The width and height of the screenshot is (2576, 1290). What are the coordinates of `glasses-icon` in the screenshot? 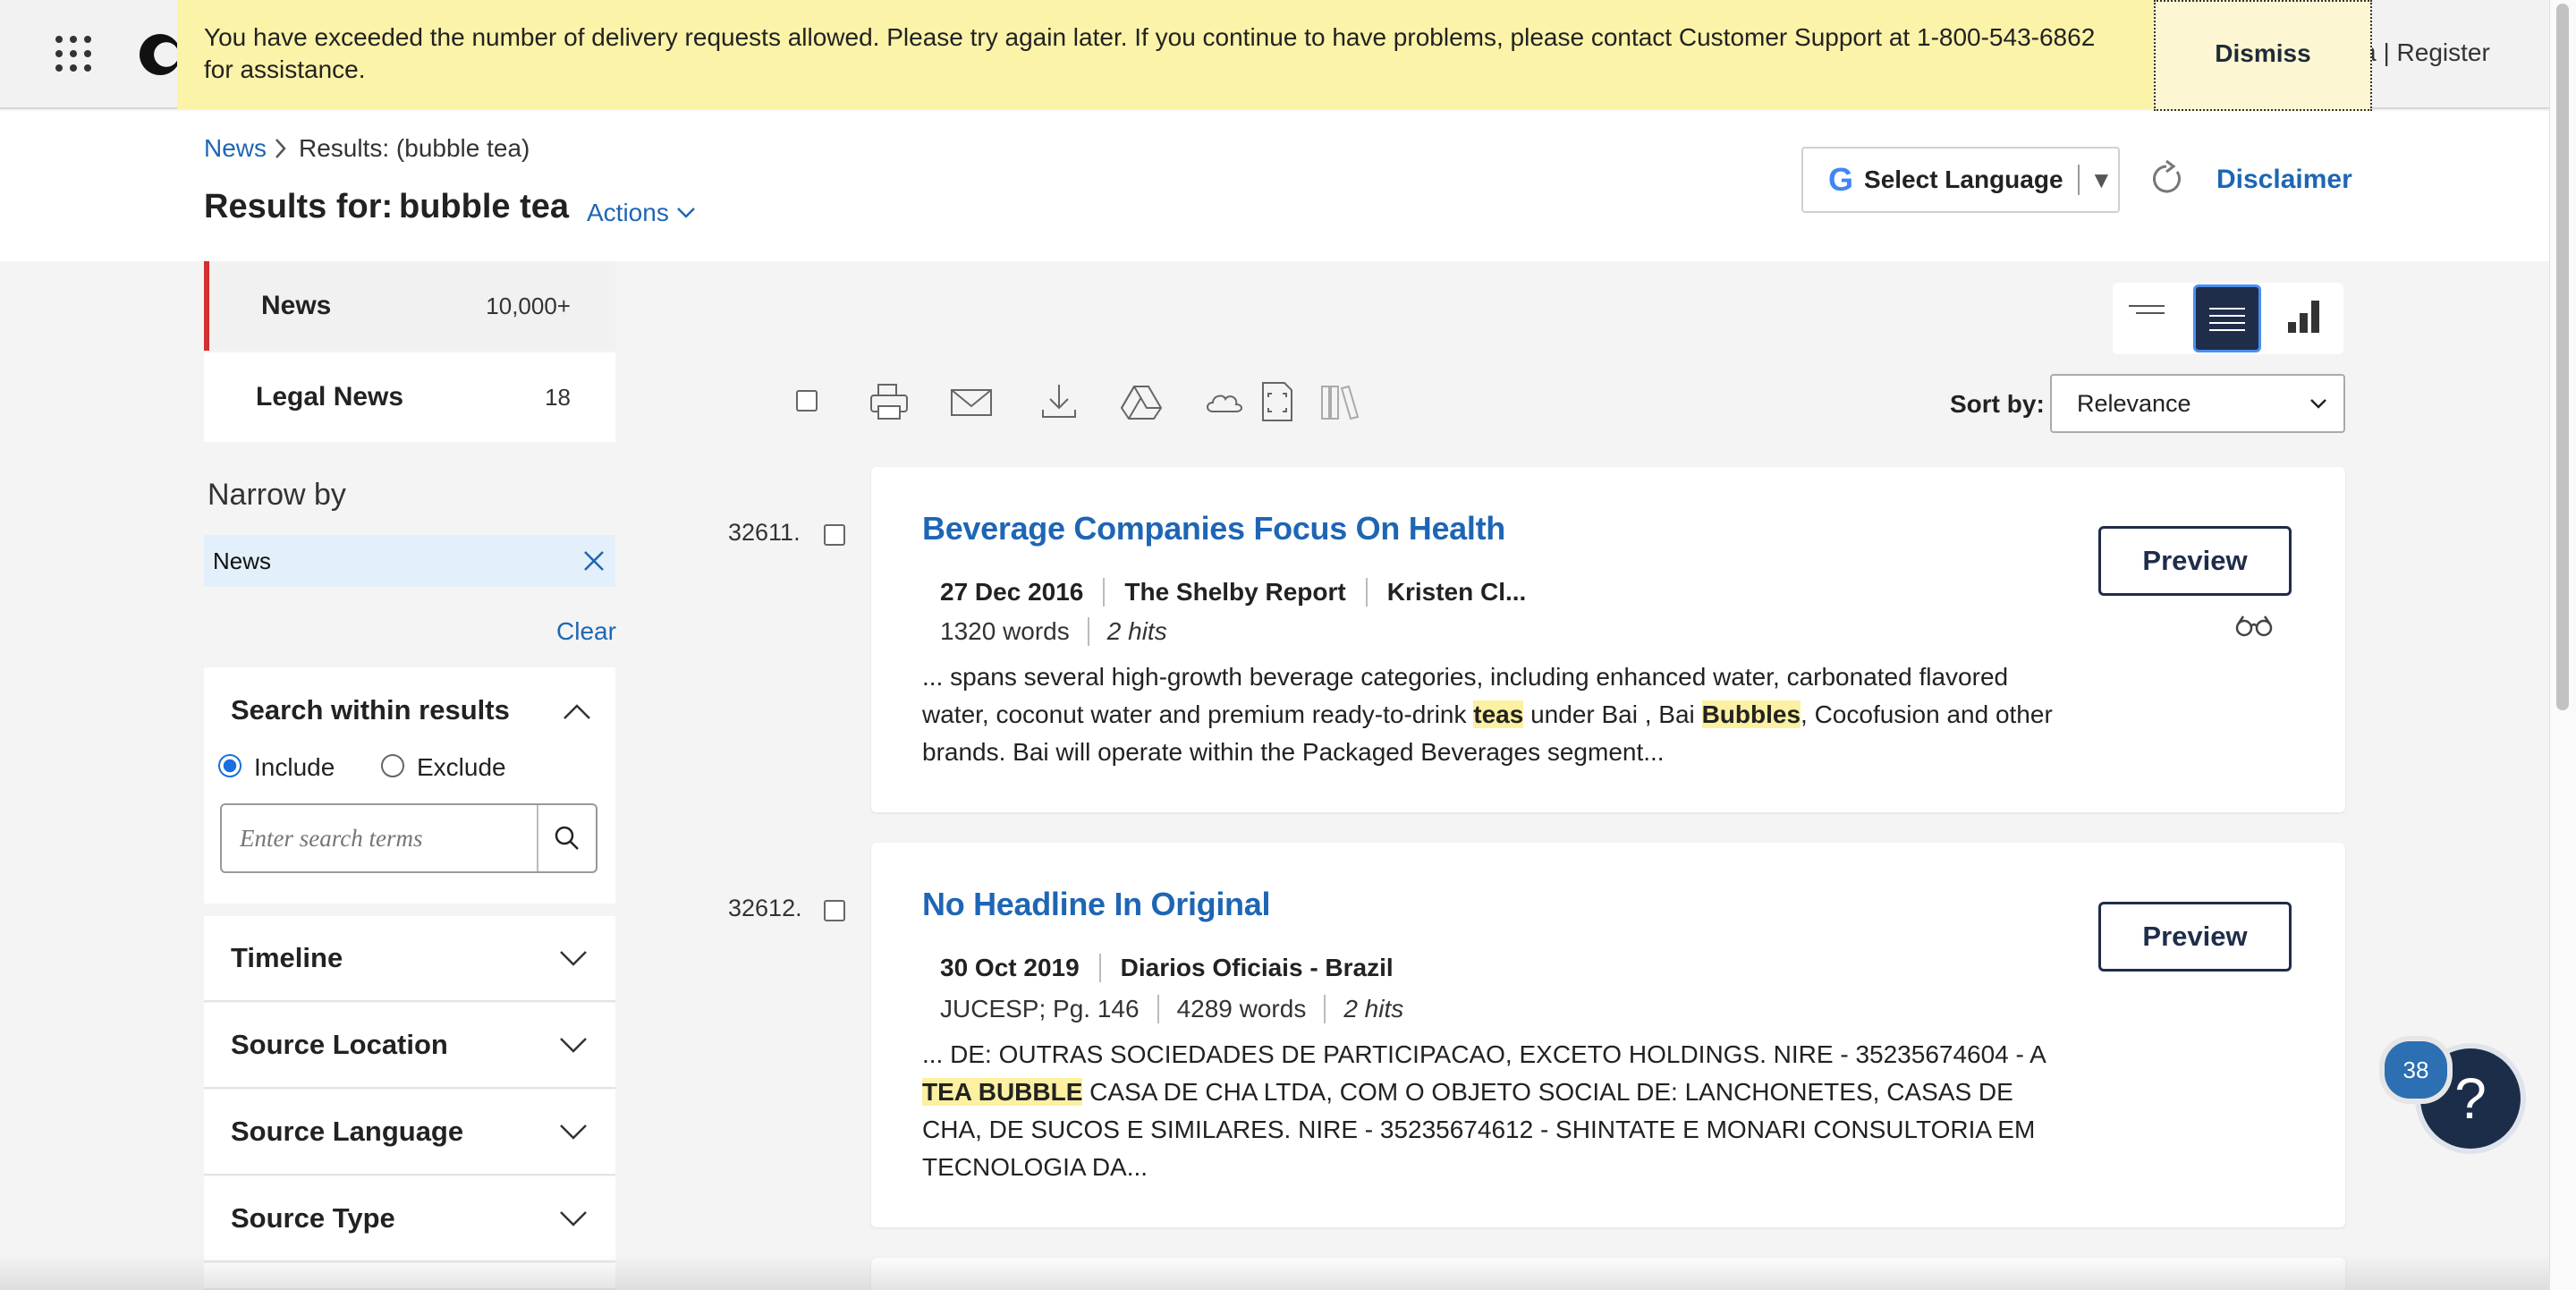 It's located at (2254, 625).